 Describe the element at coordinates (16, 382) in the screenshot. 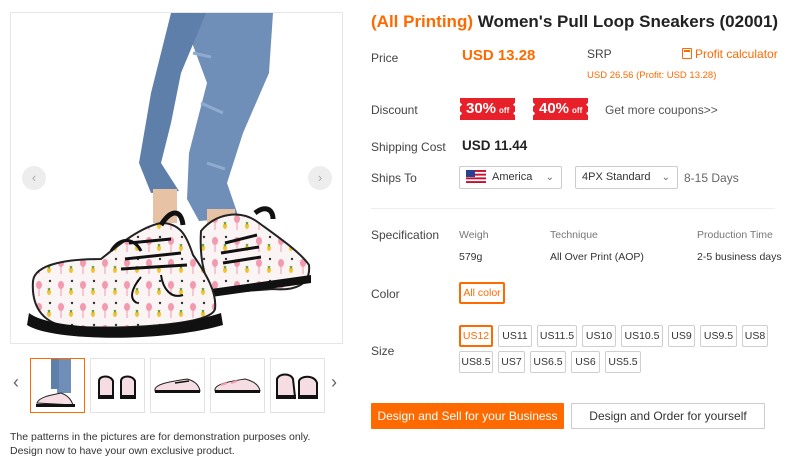

I see `thumbs-prev-arrow-icon: ‹` at that location.